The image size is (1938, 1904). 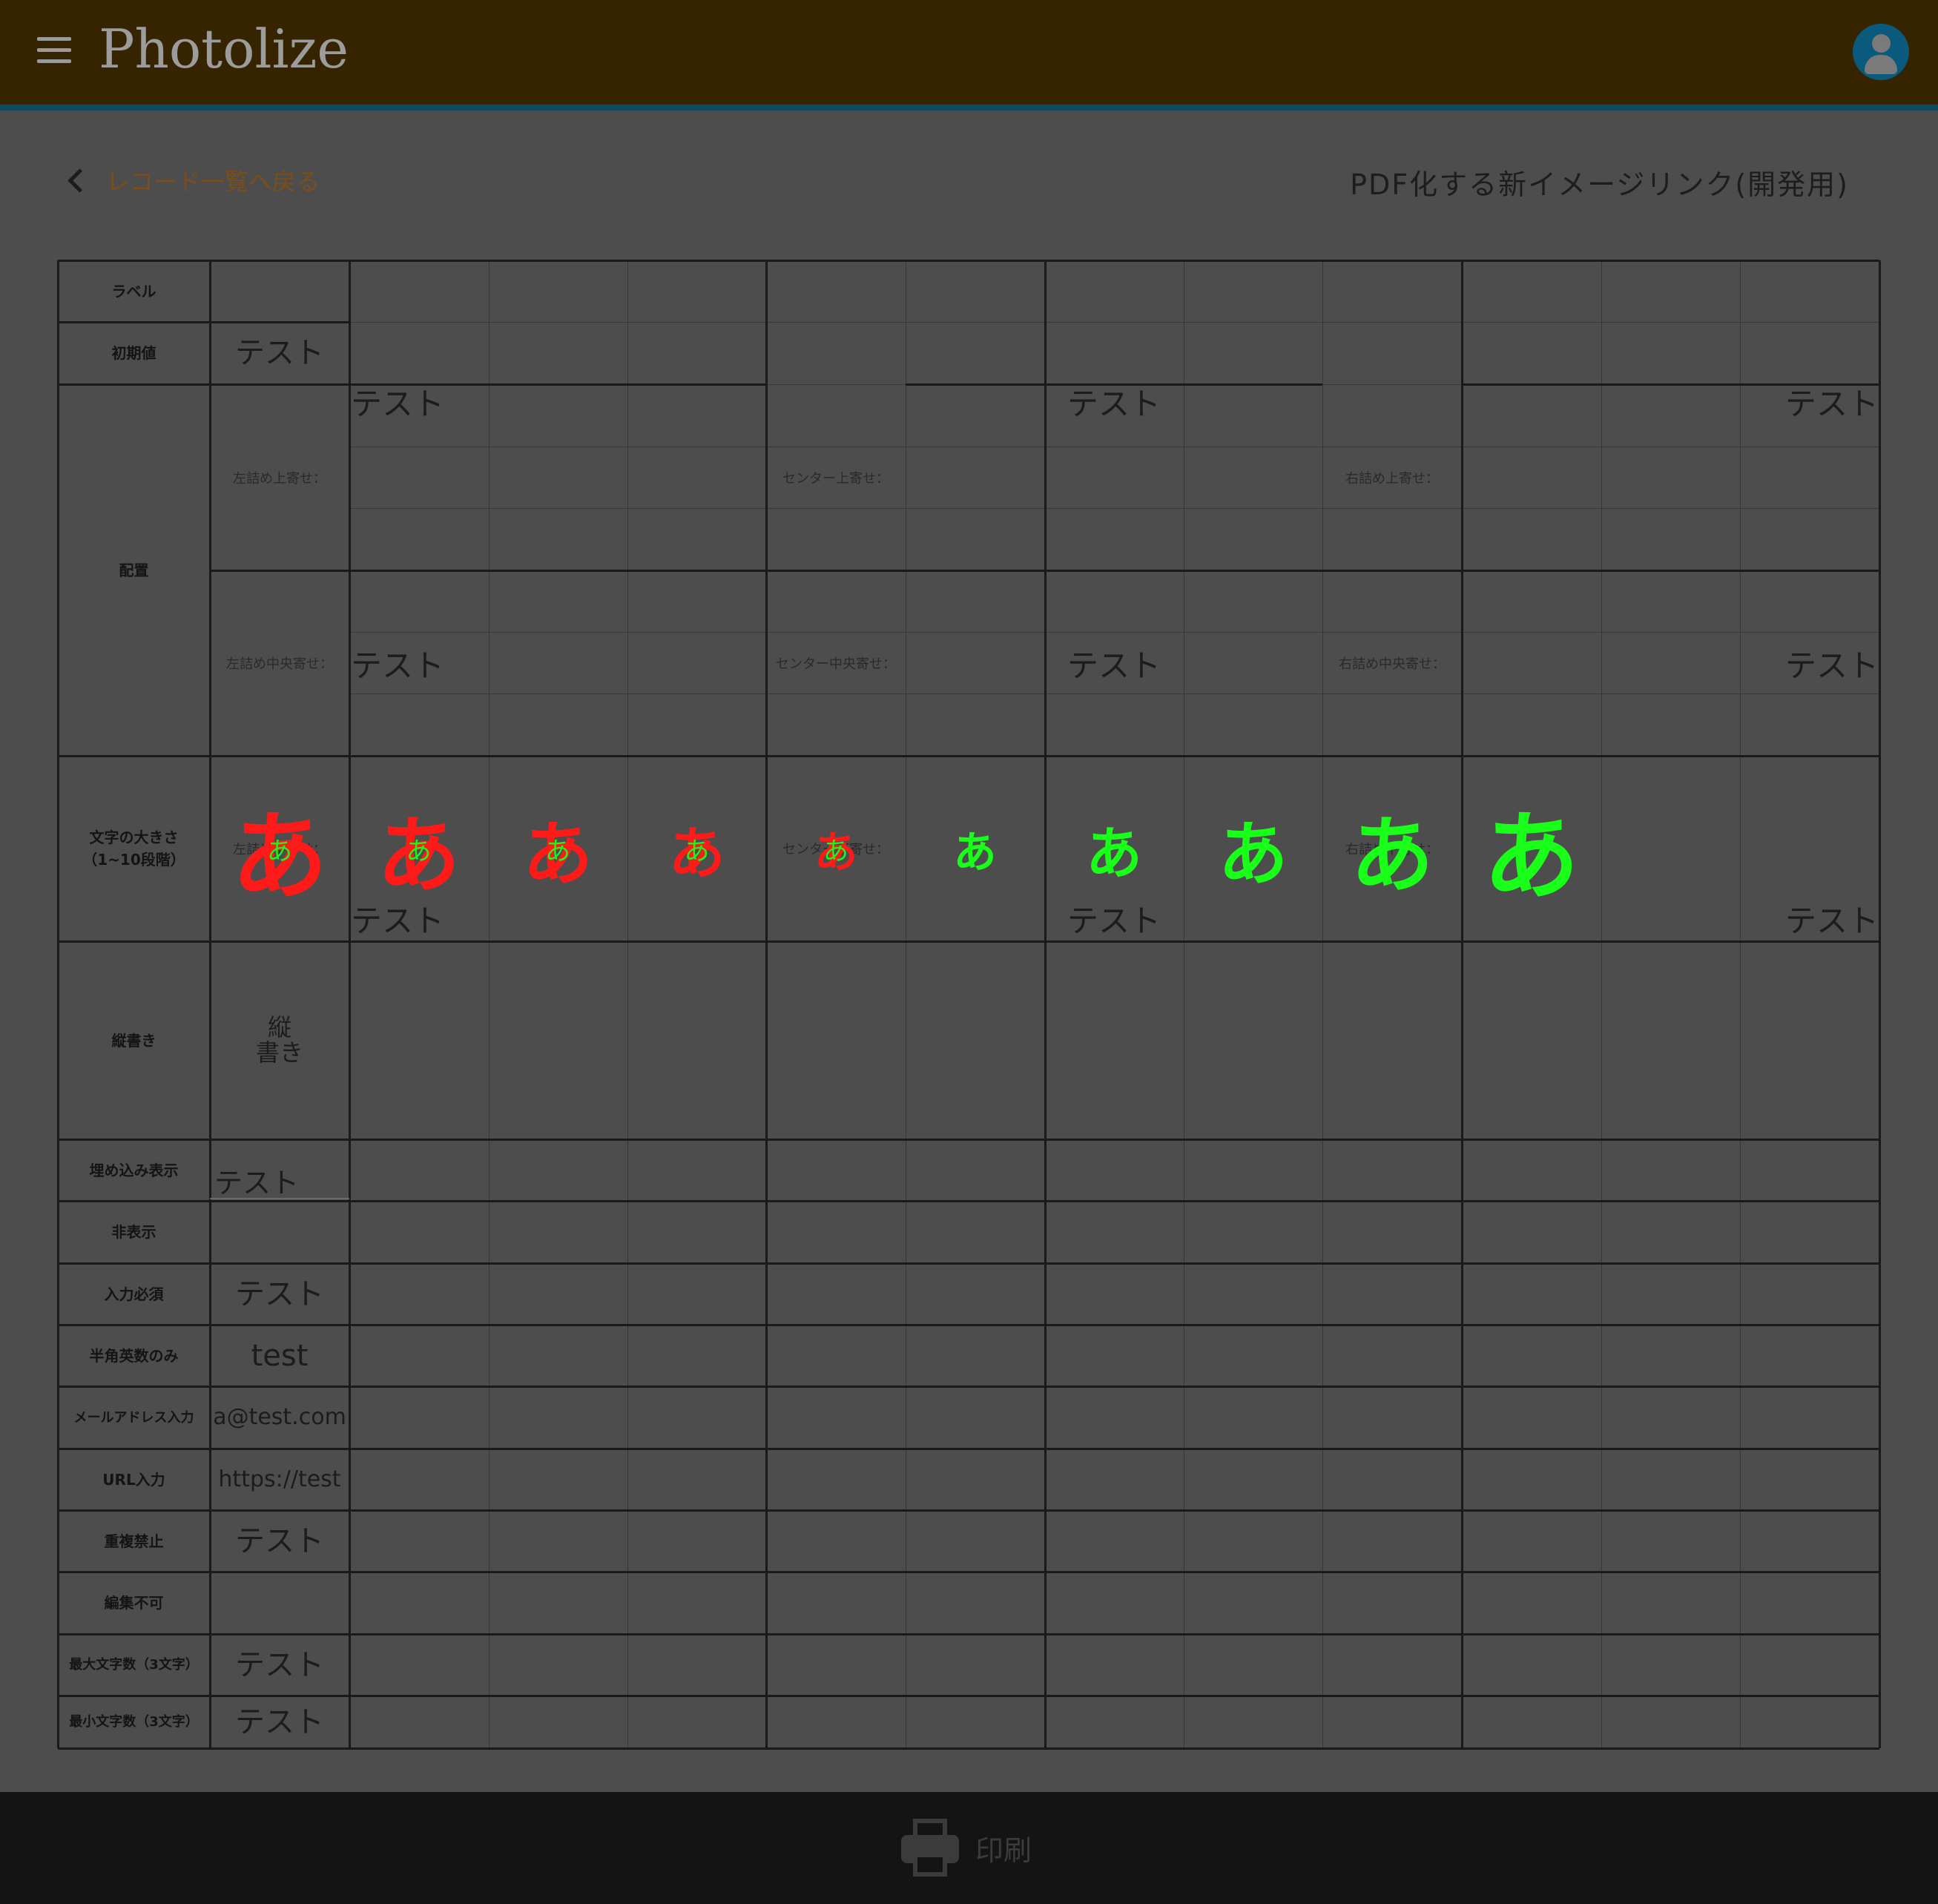 I want to click on sample-center-top: テスト, so click(x=1114, y=404).